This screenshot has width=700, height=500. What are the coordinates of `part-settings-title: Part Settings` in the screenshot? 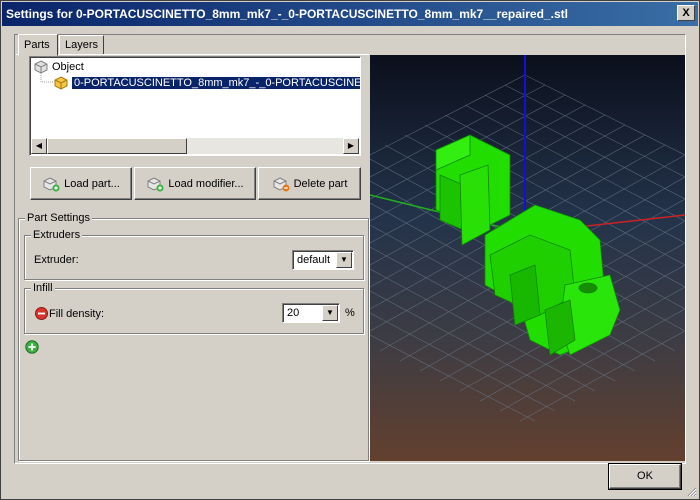 It's located at (58, 218).